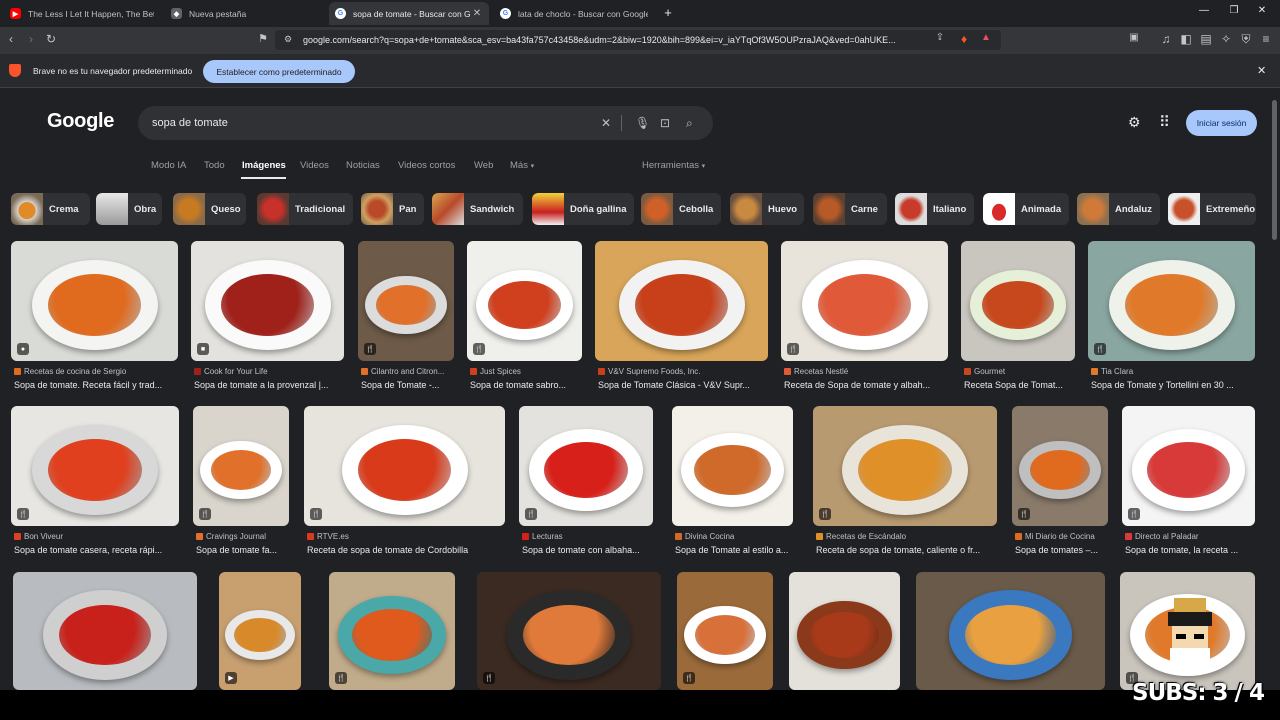 The image size is (1280, 720). What do you see at coordinates (1261, 70) in the screenshot?
I see `infobar-close-icon: ✕` at bounding box center [1261, 70].